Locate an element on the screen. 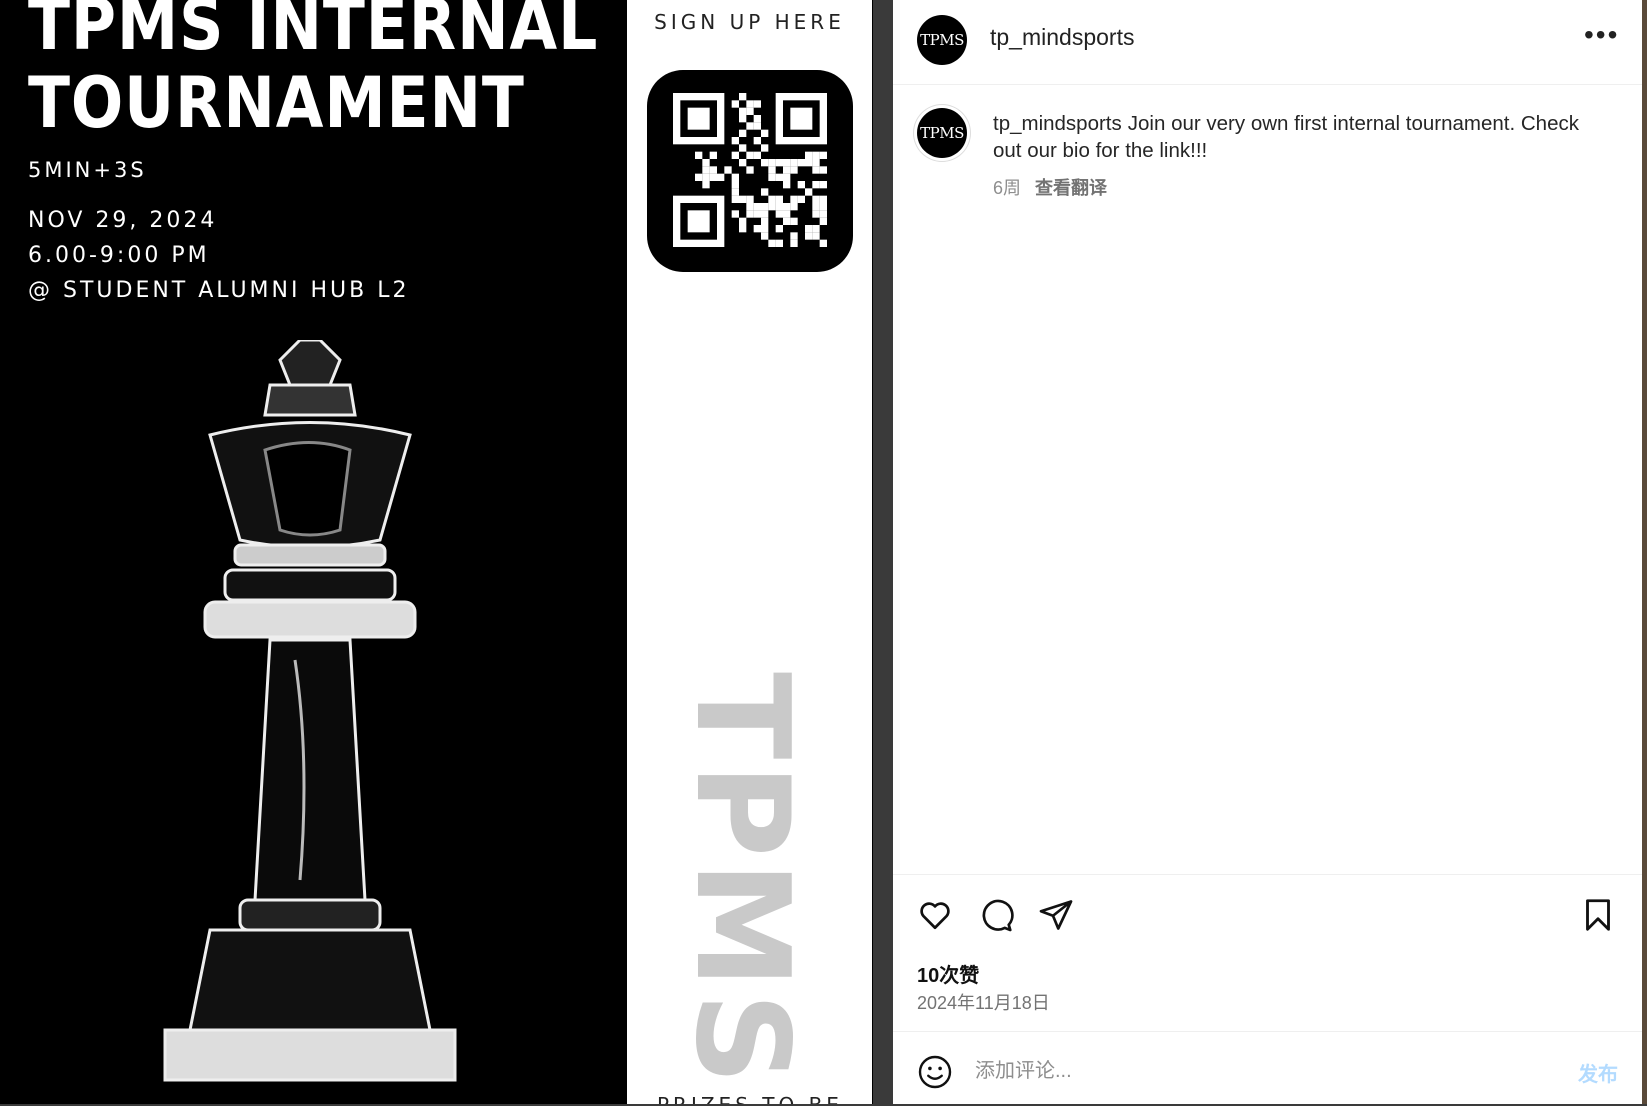 The height and width of the screenshot is (1106, 1647). post-actions: 10次赞 2024年11月18日 发布 is located at coordinates (1267, 989).